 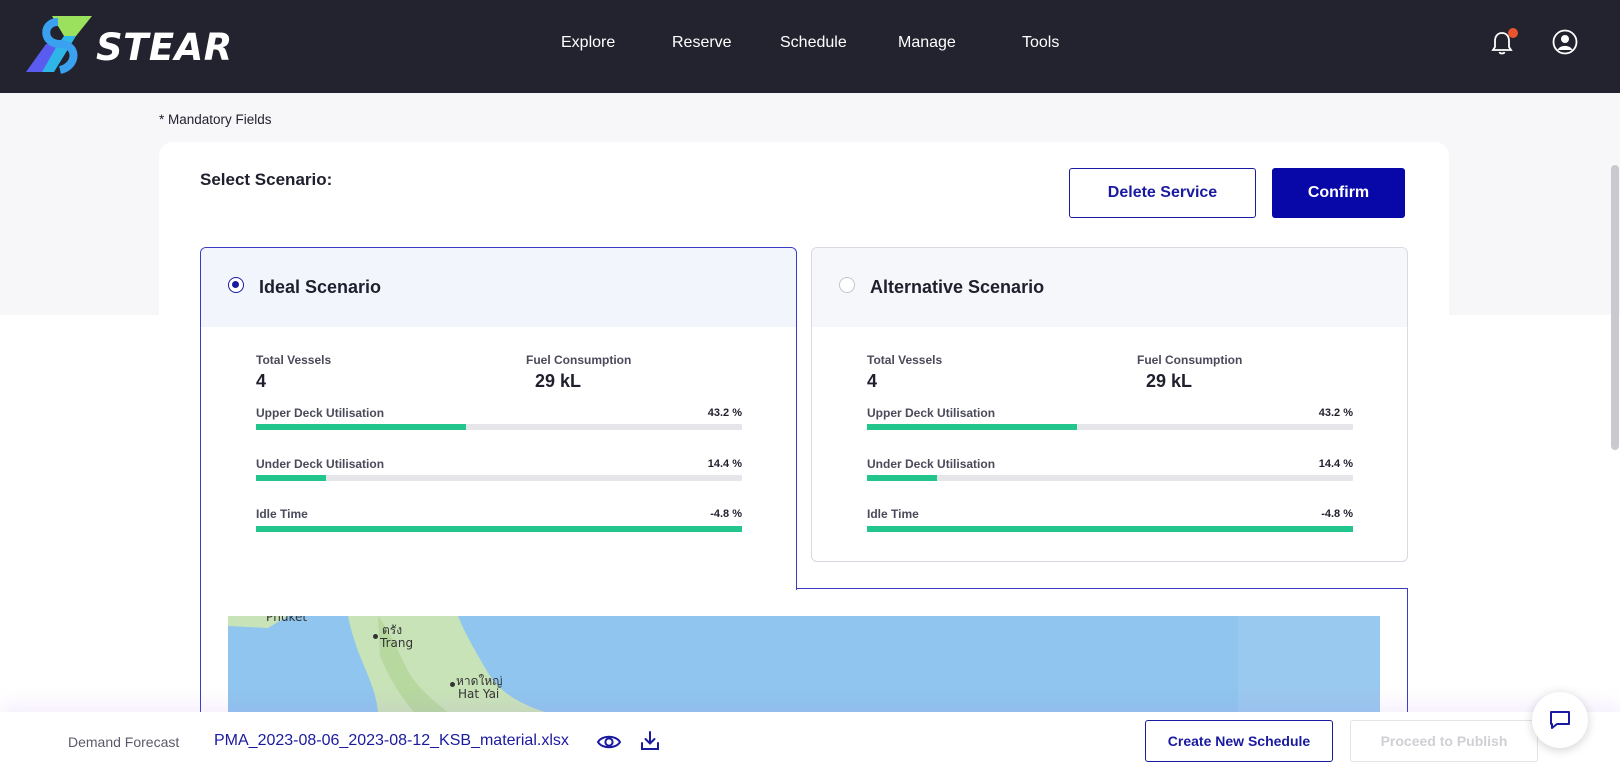 What do you see at coordinates (375, 636) in the screenshot?
I see `map-marker-trang` at bounding box center [375, 636].